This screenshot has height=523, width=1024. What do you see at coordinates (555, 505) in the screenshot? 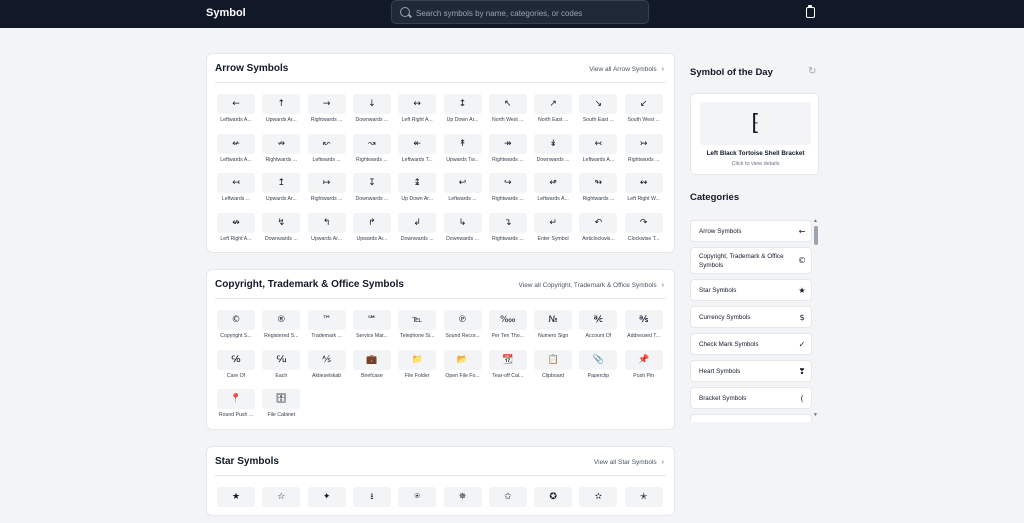
I see `symbol-tile: ✪` at bounding box center [555, 505].